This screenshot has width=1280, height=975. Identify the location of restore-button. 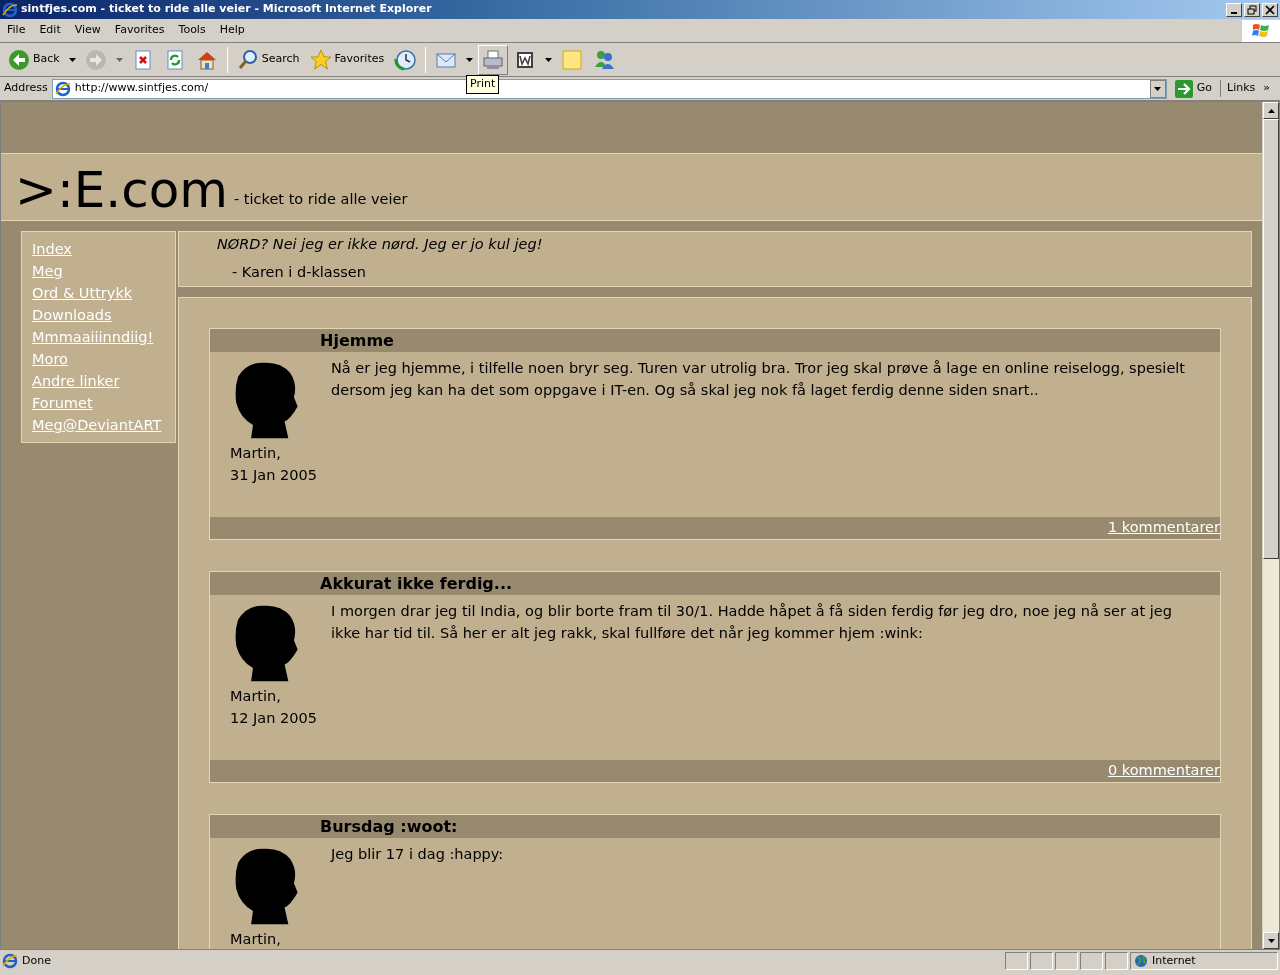
(1252, 9).